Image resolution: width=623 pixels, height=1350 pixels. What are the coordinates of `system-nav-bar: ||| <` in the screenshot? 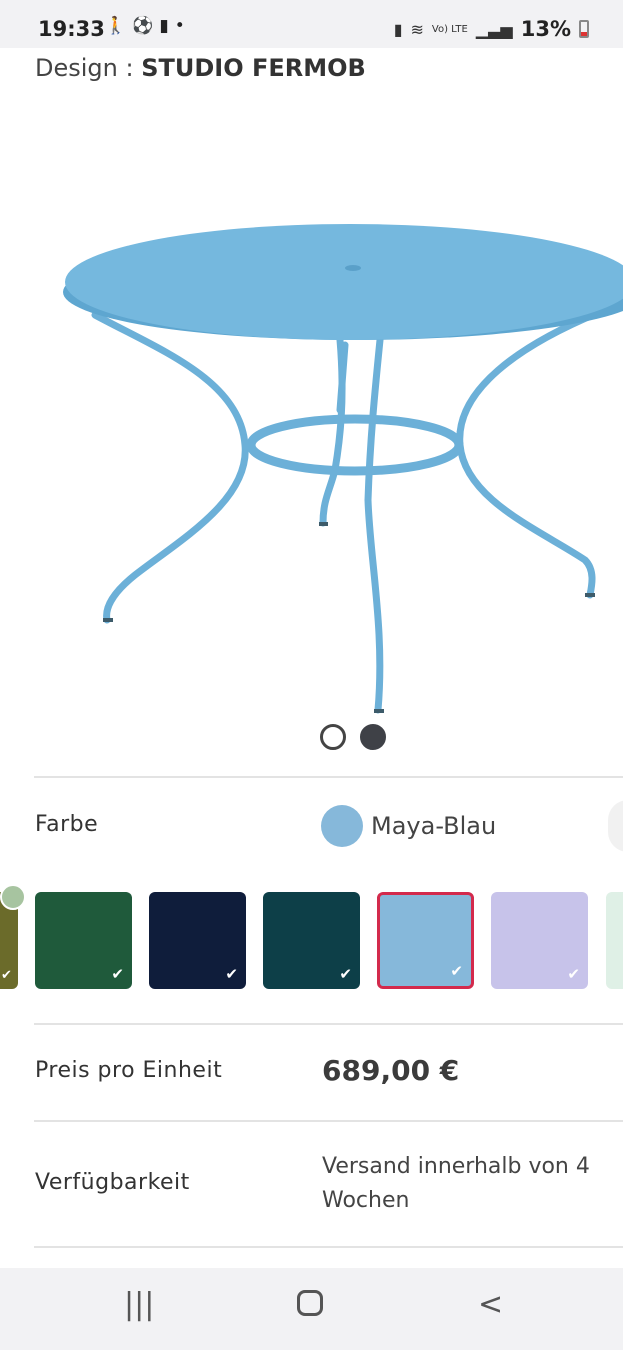 It's located at (311, 1309).